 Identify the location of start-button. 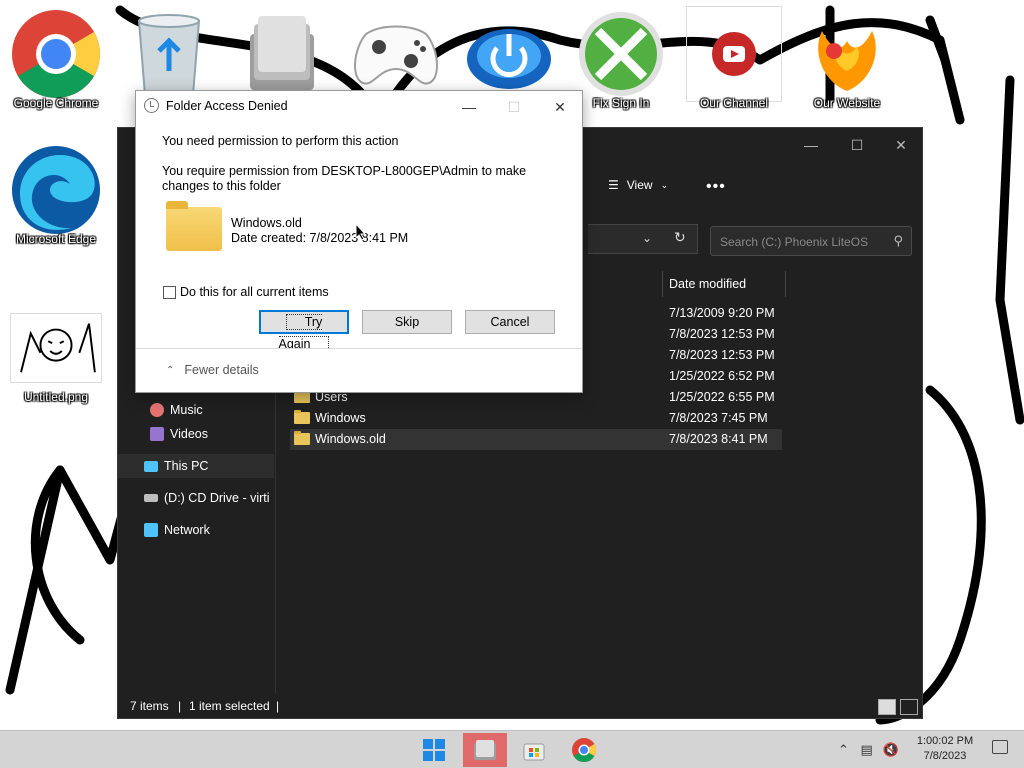
(434, 750).